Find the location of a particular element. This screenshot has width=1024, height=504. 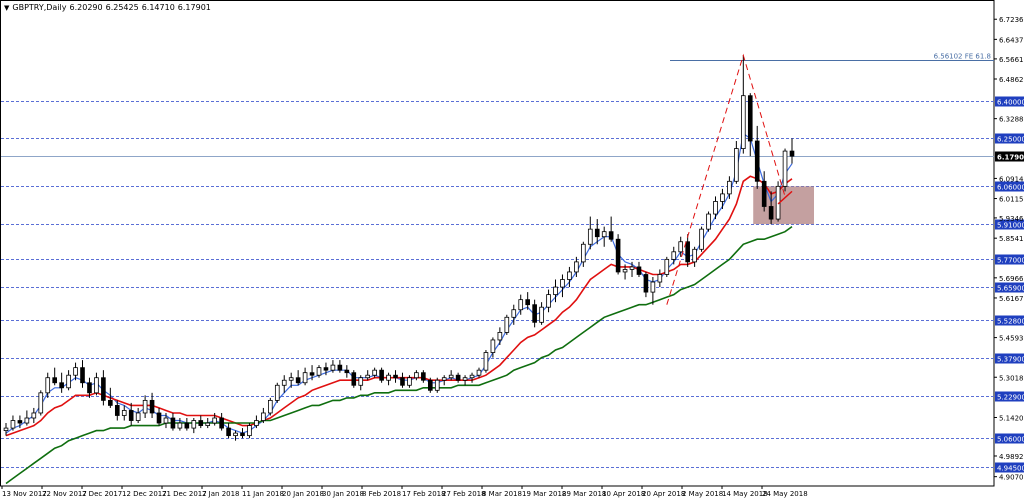

high-value: 6.25425 is located at coordinates (122, 7).